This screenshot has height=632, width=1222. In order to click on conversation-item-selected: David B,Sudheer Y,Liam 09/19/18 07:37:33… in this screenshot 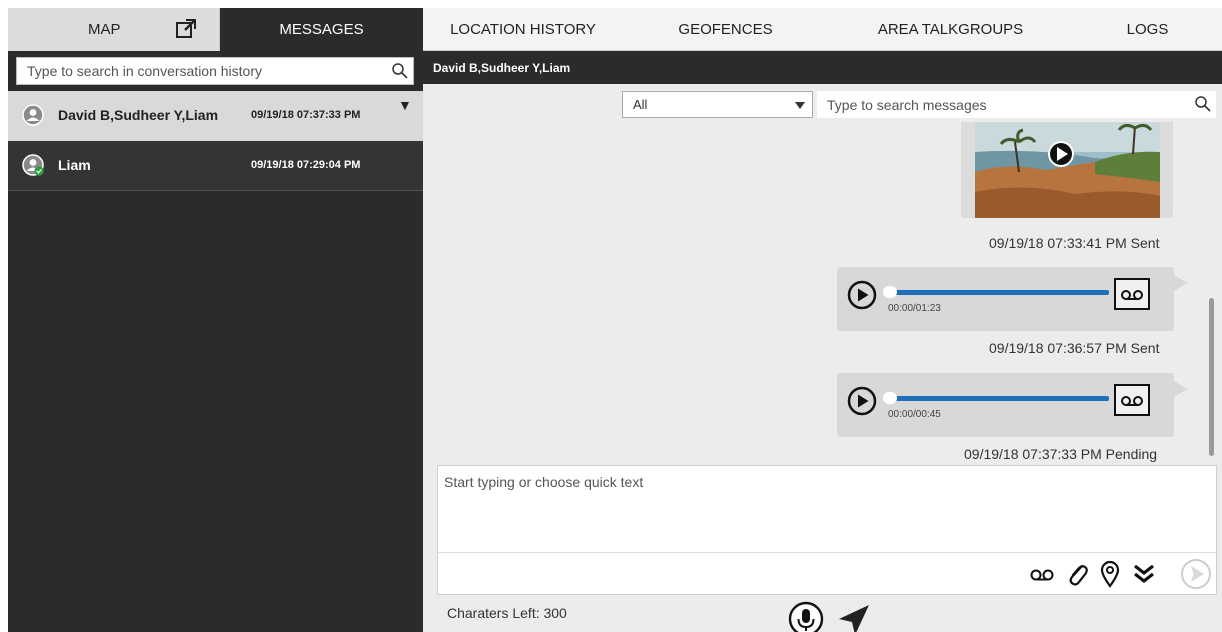, I will do `click(215, 116)`.